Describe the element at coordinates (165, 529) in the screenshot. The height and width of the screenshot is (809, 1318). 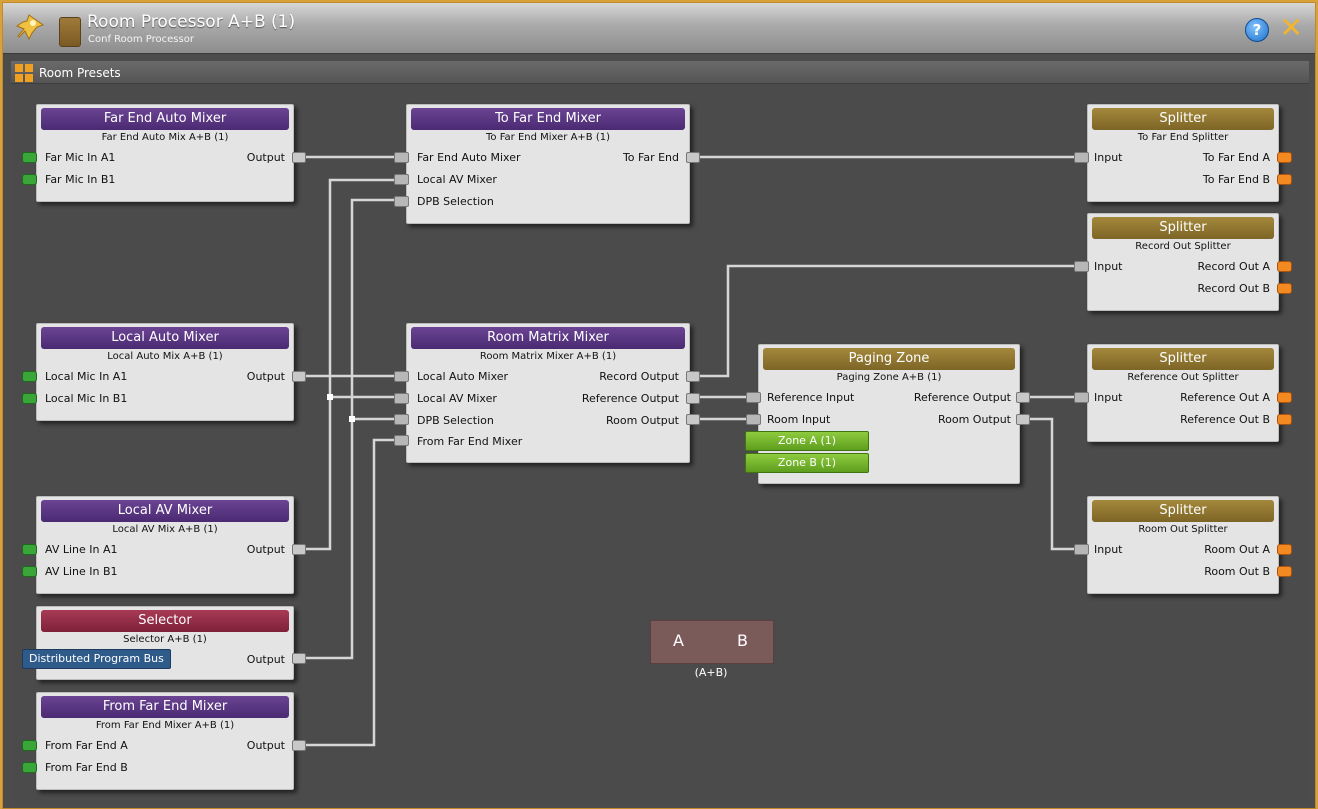
I see `block-subtitle: Local AV Mix A+B (1)` at that location.